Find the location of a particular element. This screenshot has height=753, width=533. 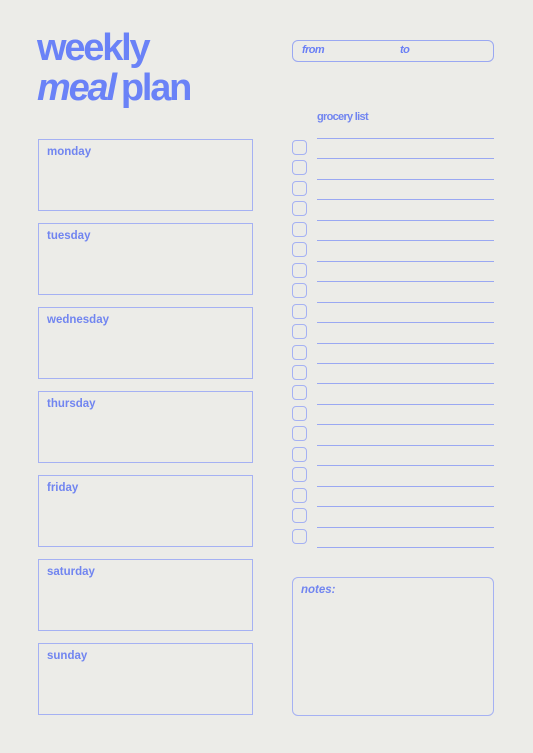

day-box-thursday: thursday is located at coordinates (145, 427).